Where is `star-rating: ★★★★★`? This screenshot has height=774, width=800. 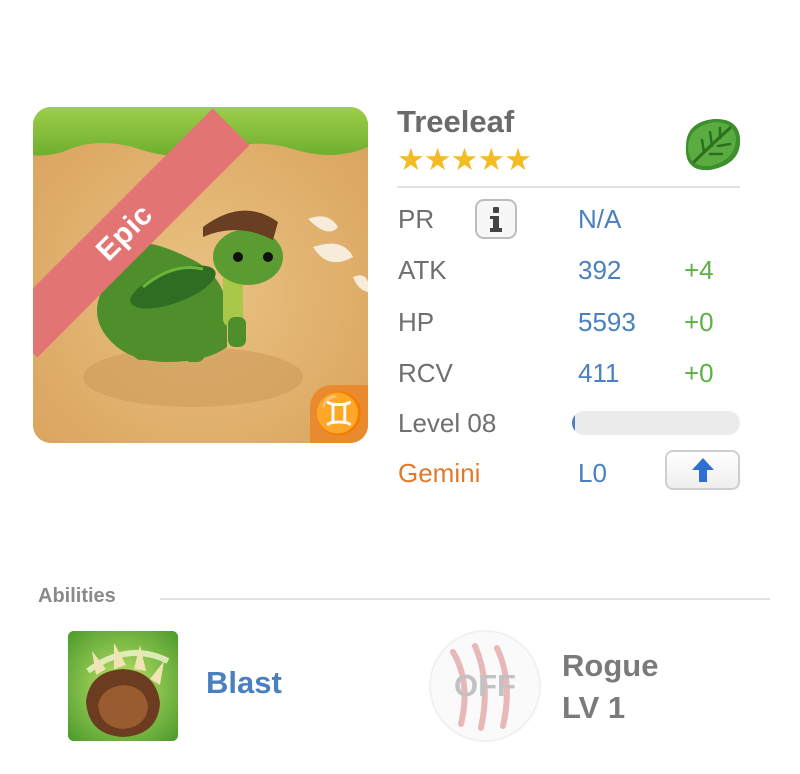
star-rating: ★★★★★ is located at coordinates (464, 159).